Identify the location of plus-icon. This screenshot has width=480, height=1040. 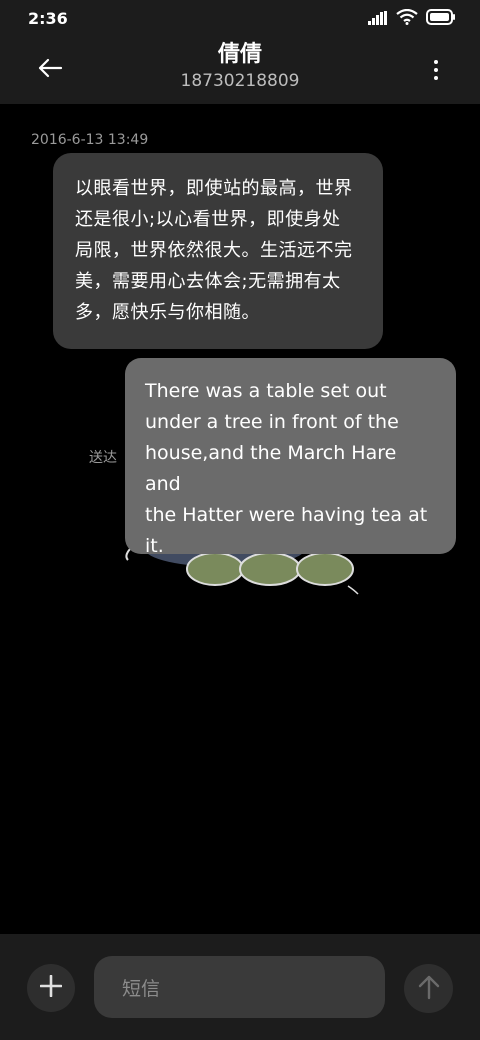
(51, 987).